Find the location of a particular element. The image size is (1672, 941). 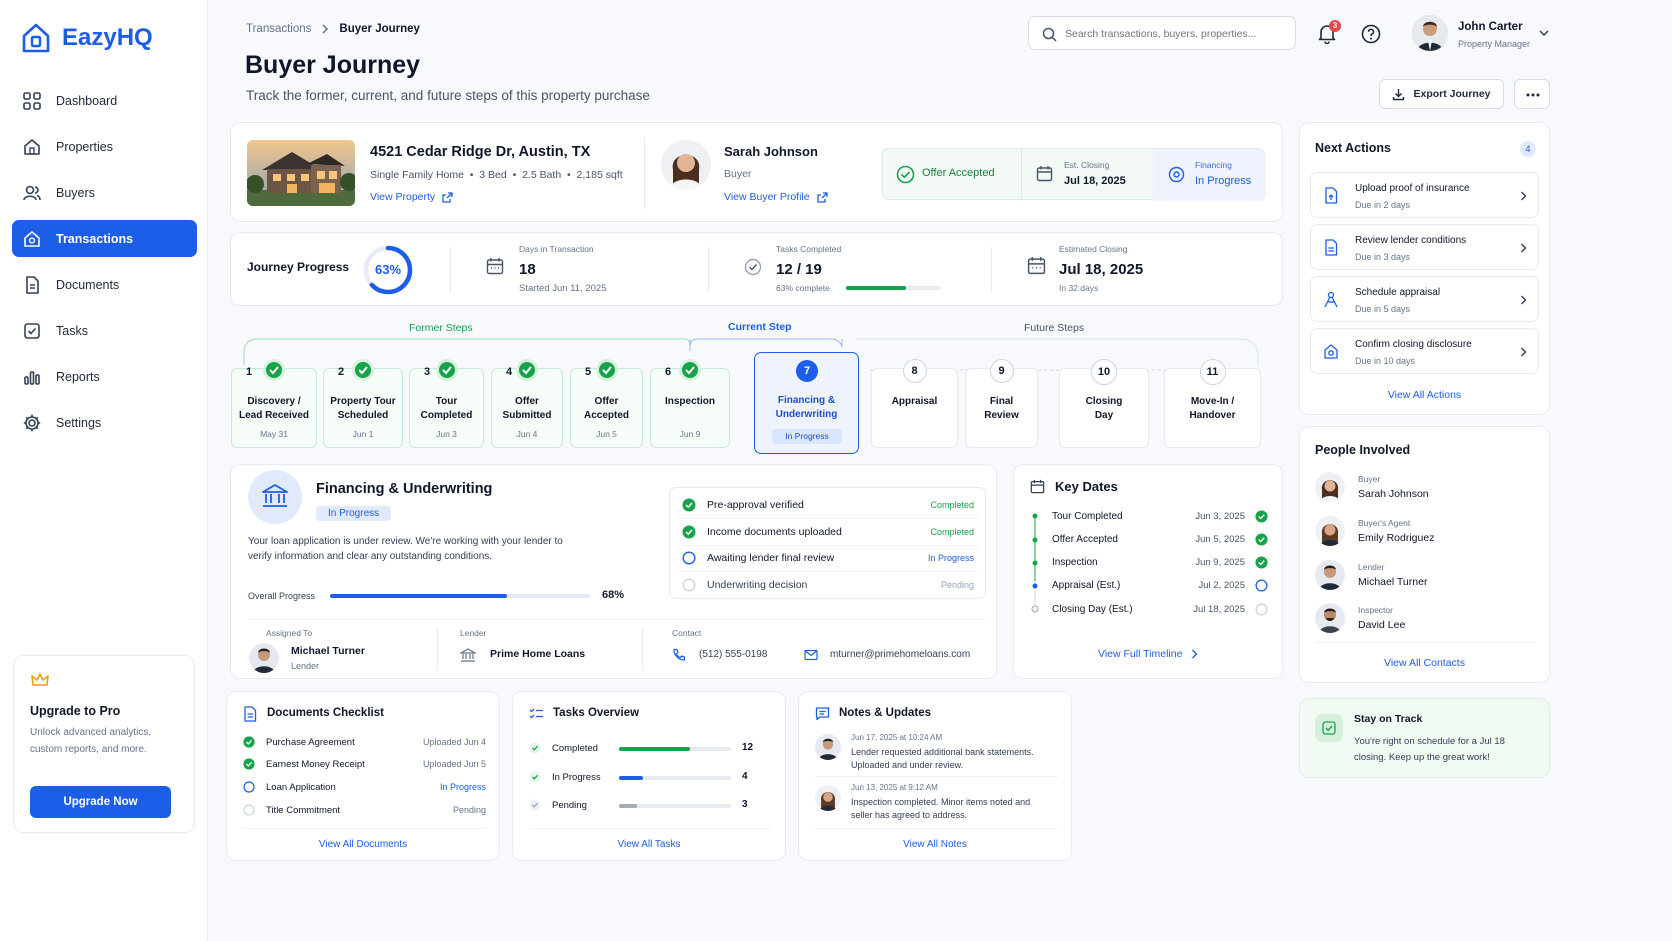

phone-icon is located at coordinates (679, 655).